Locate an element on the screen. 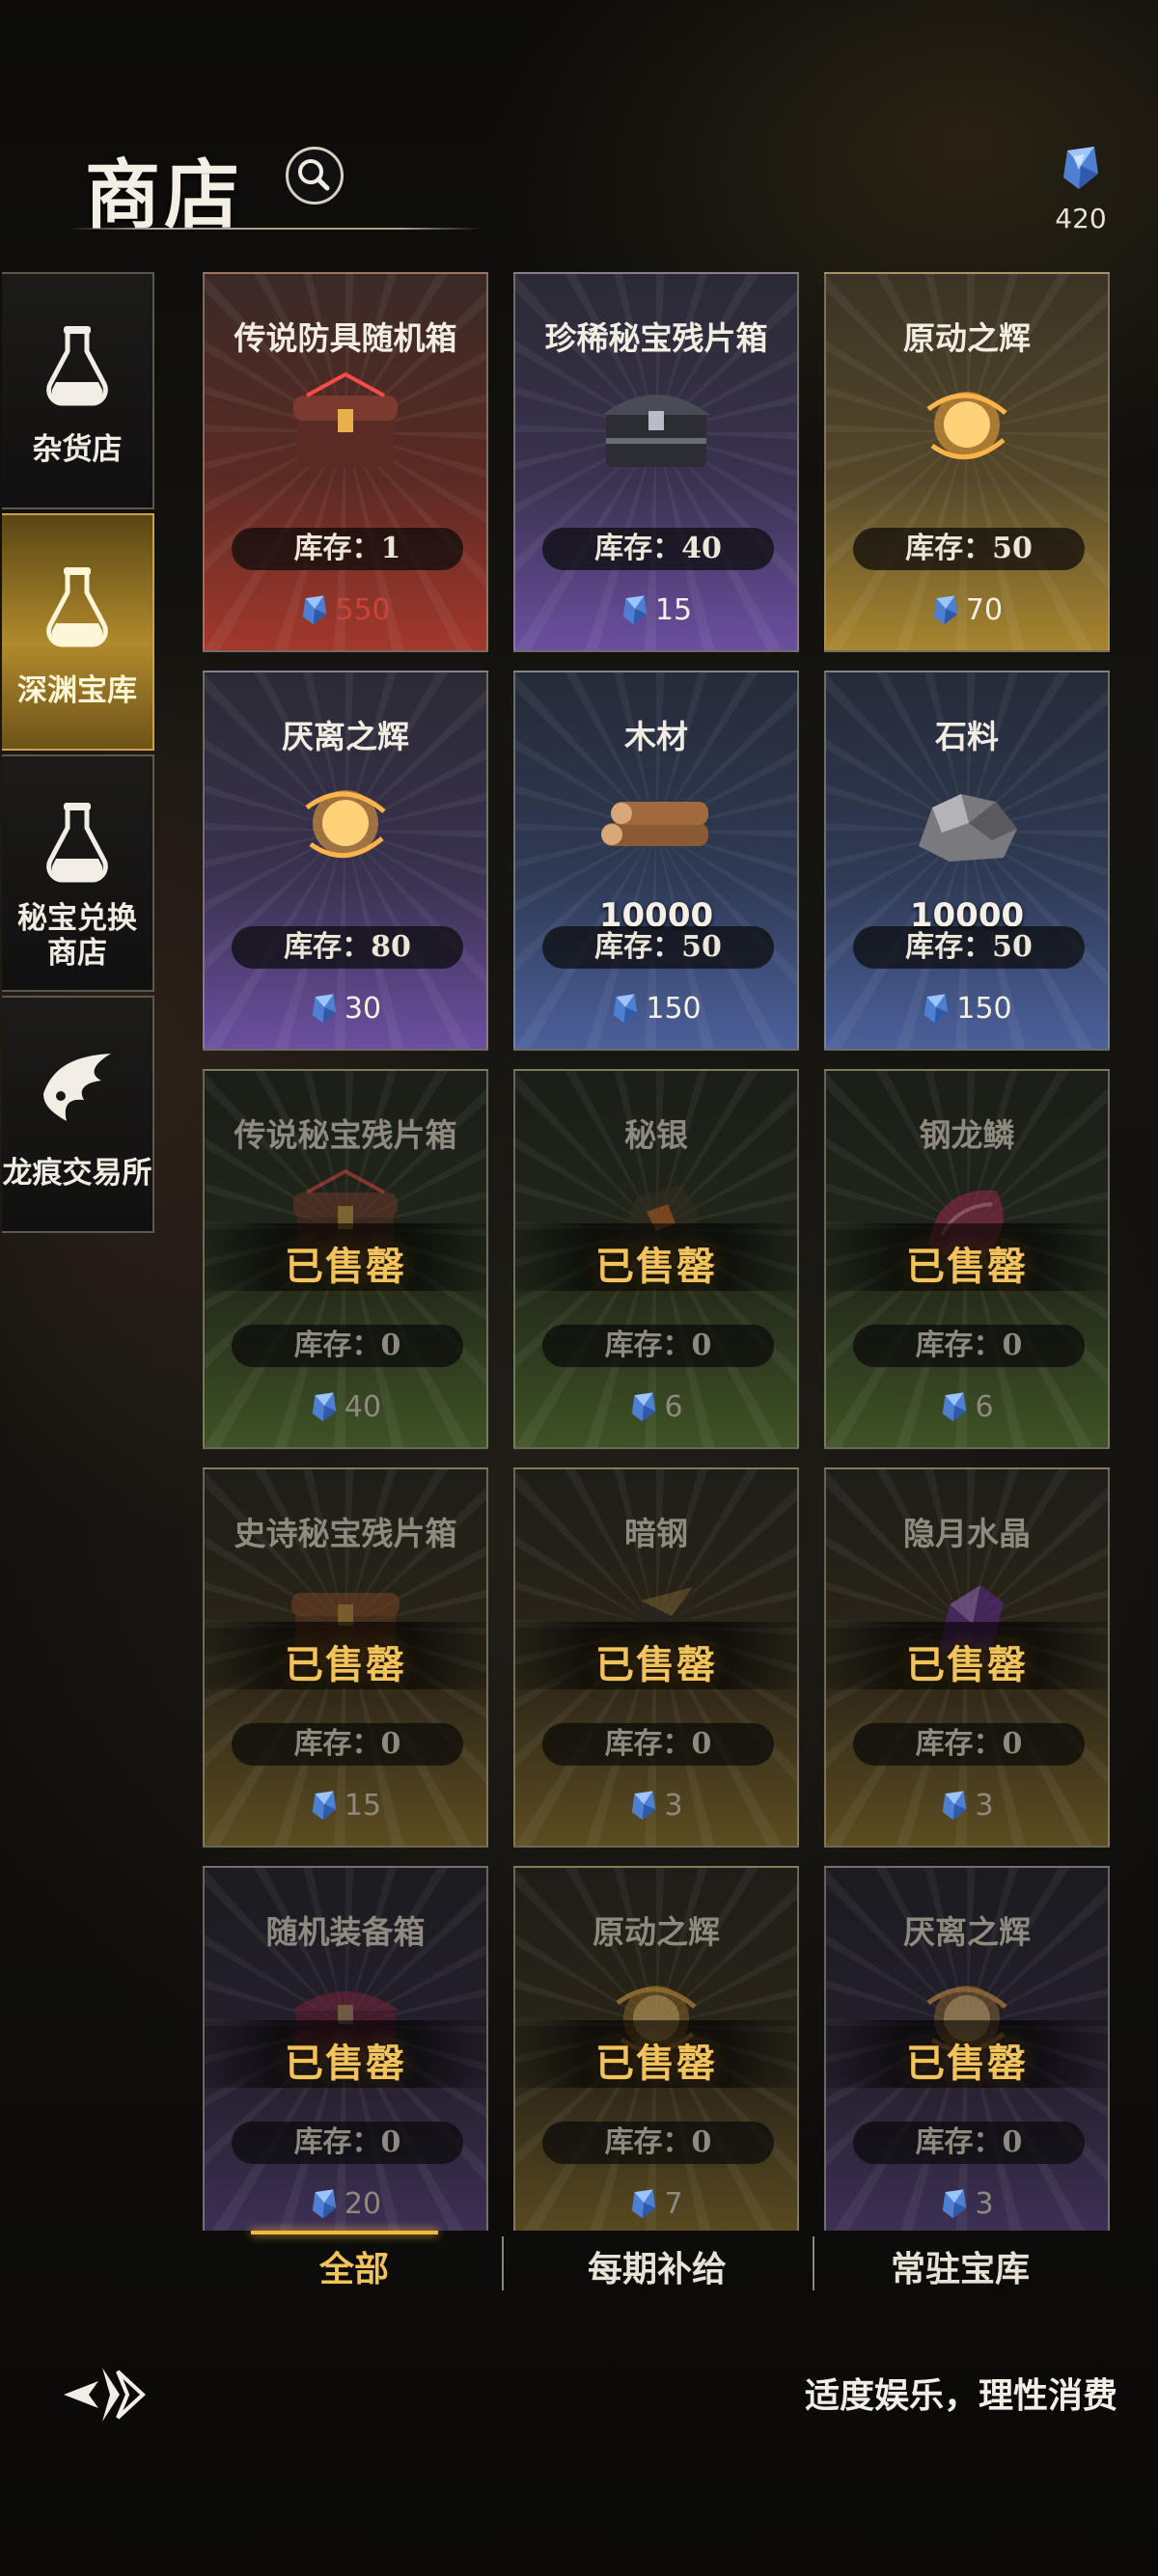  shop-item-card: 暗钢已售罄库存：0 3 is located at coordinates (656, 1658).